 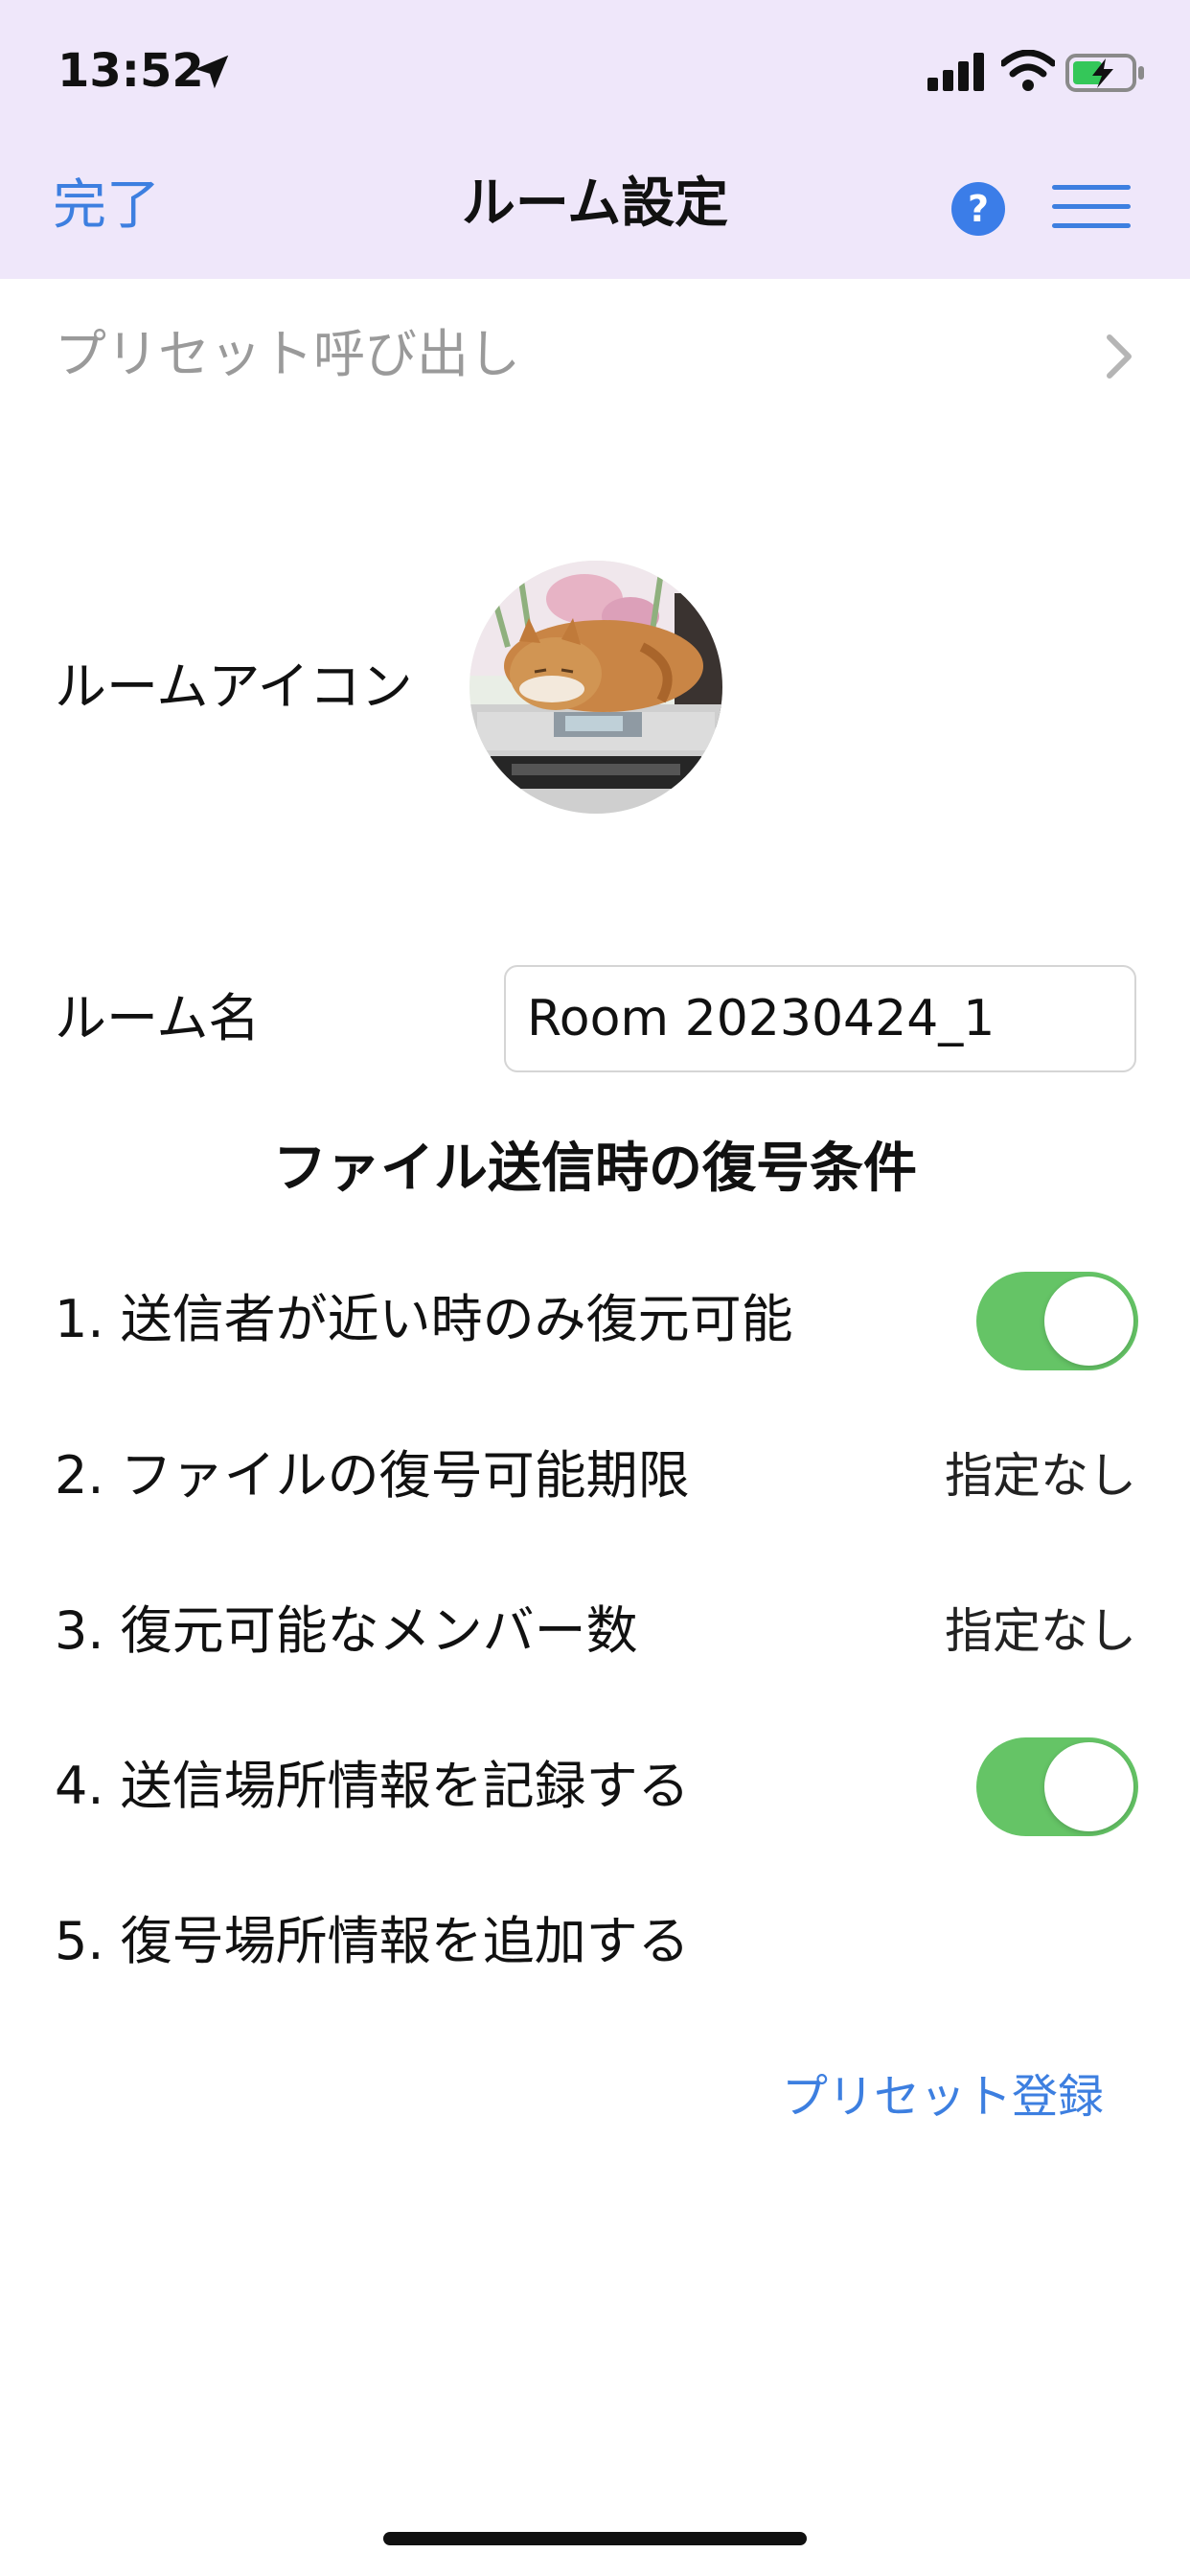 I want to click on condition-4-label: 4. 送信場所情報を記録する, so click(x=373, y=1786).